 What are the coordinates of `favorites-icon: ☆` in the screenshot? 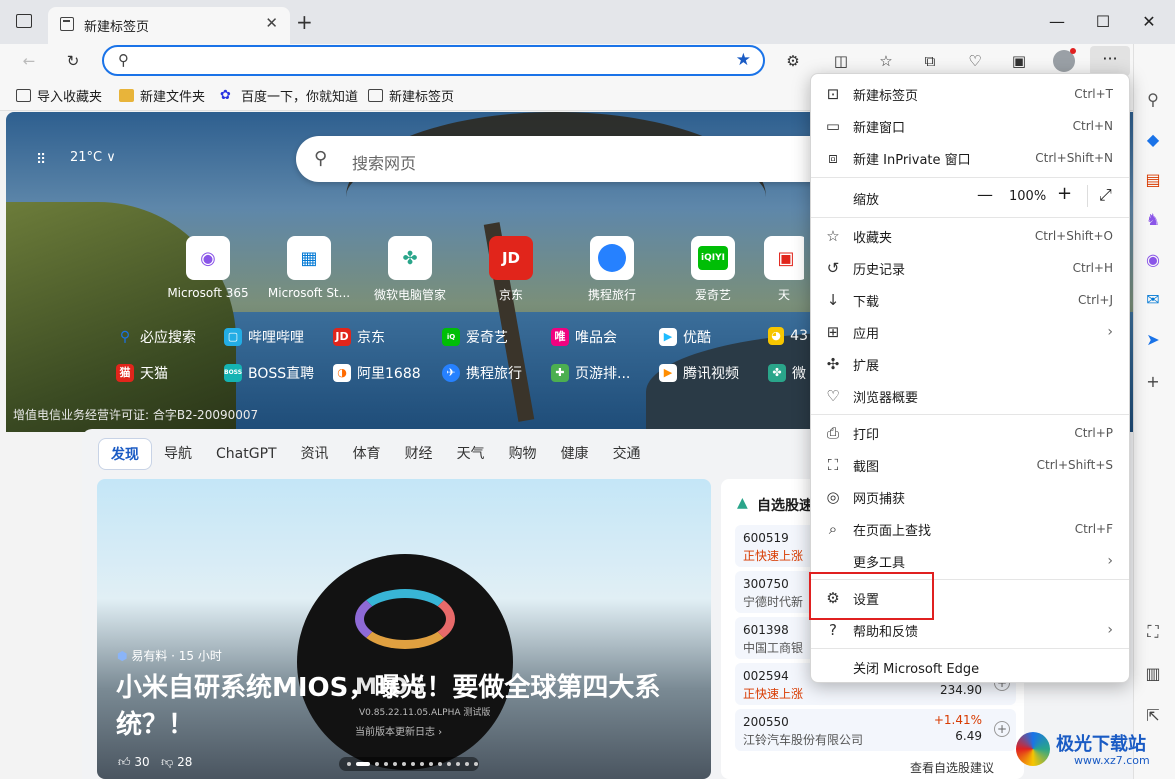 It's located at (886, 61).